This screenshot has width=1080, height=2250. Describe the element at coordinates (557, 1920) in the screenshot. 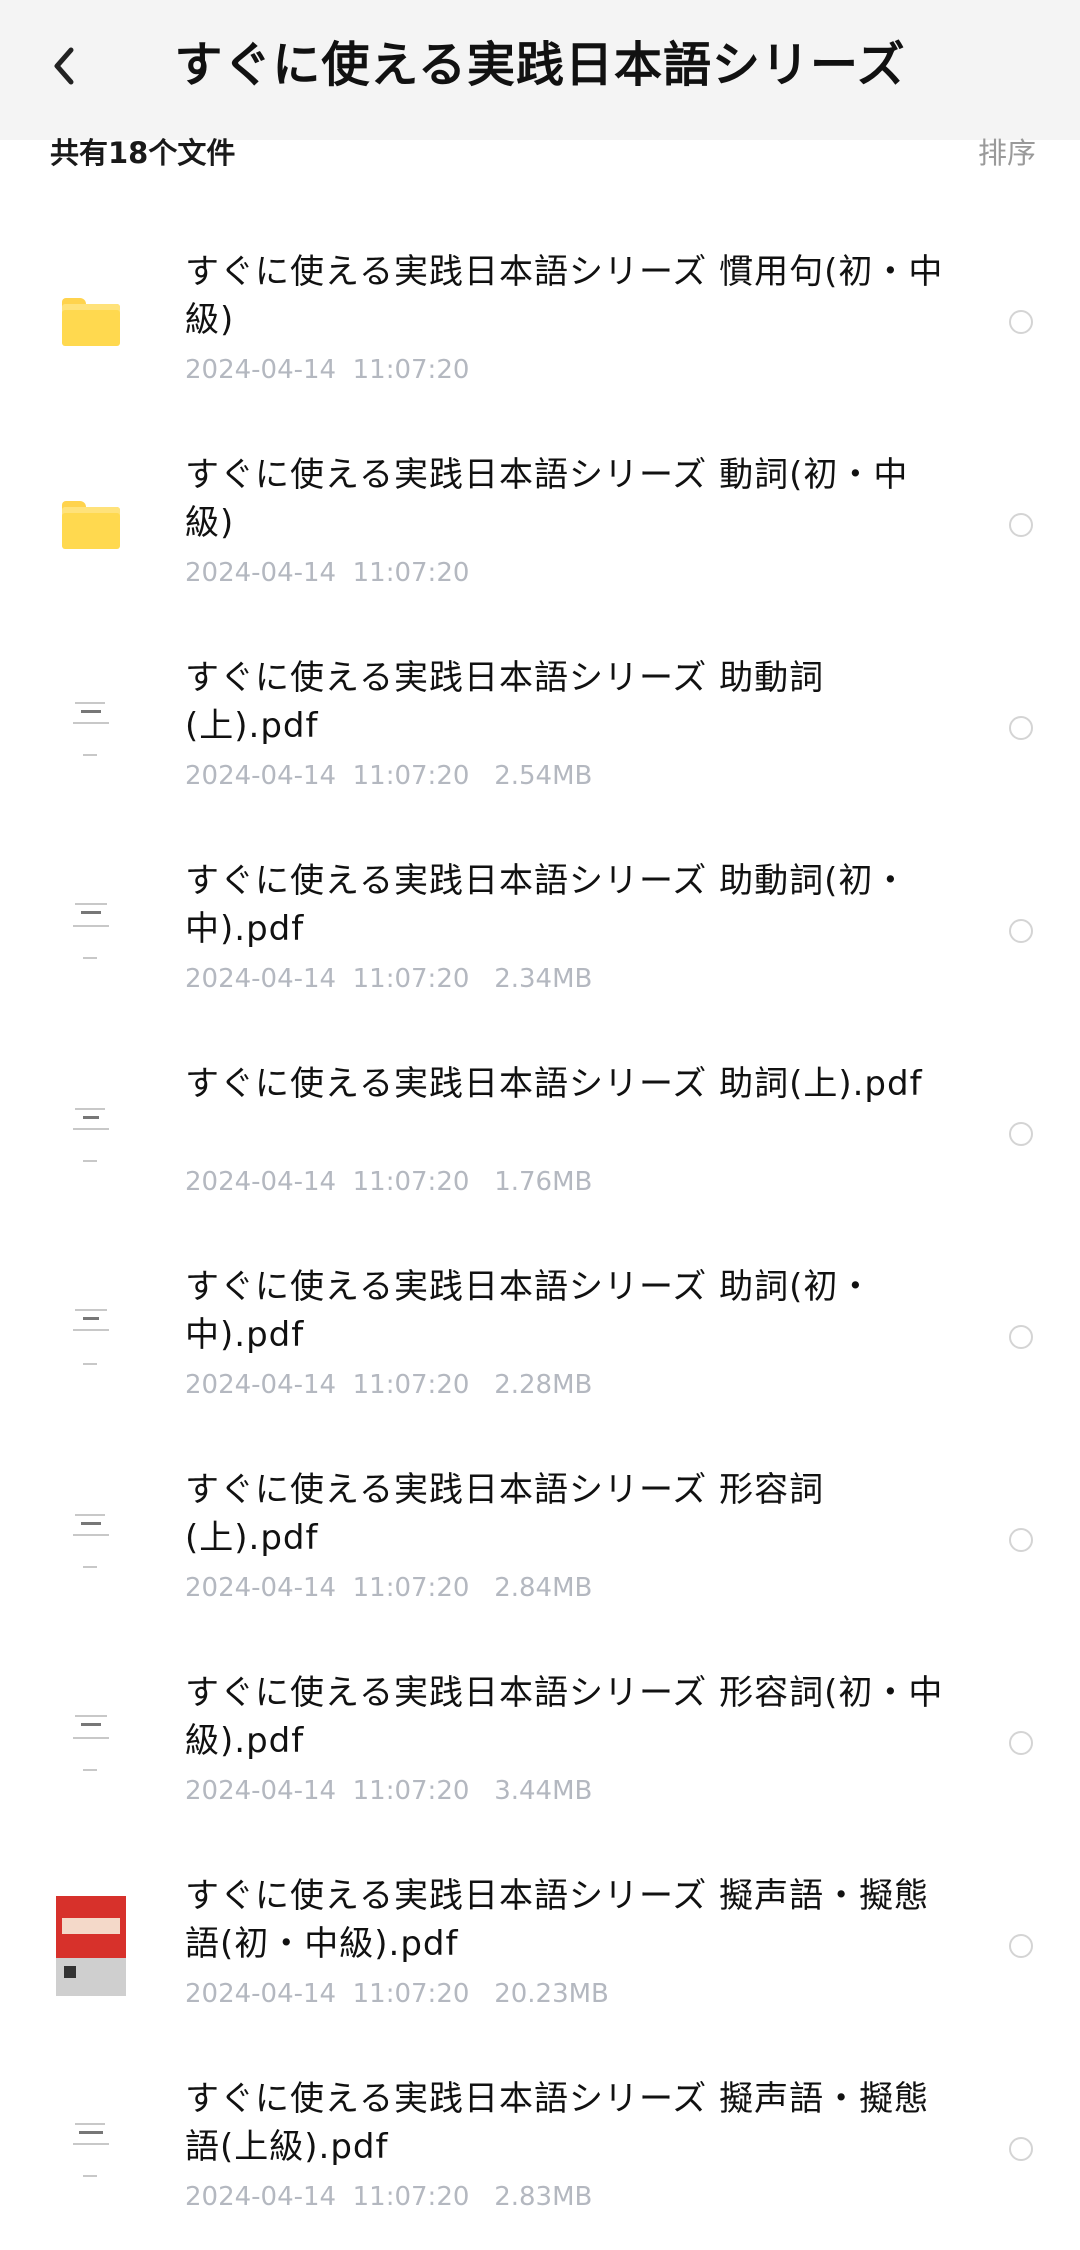

I see `file-name: すぐに使える実践日本語シリーズ 擬声語・擬態語(初・中級).pdf` at that location.